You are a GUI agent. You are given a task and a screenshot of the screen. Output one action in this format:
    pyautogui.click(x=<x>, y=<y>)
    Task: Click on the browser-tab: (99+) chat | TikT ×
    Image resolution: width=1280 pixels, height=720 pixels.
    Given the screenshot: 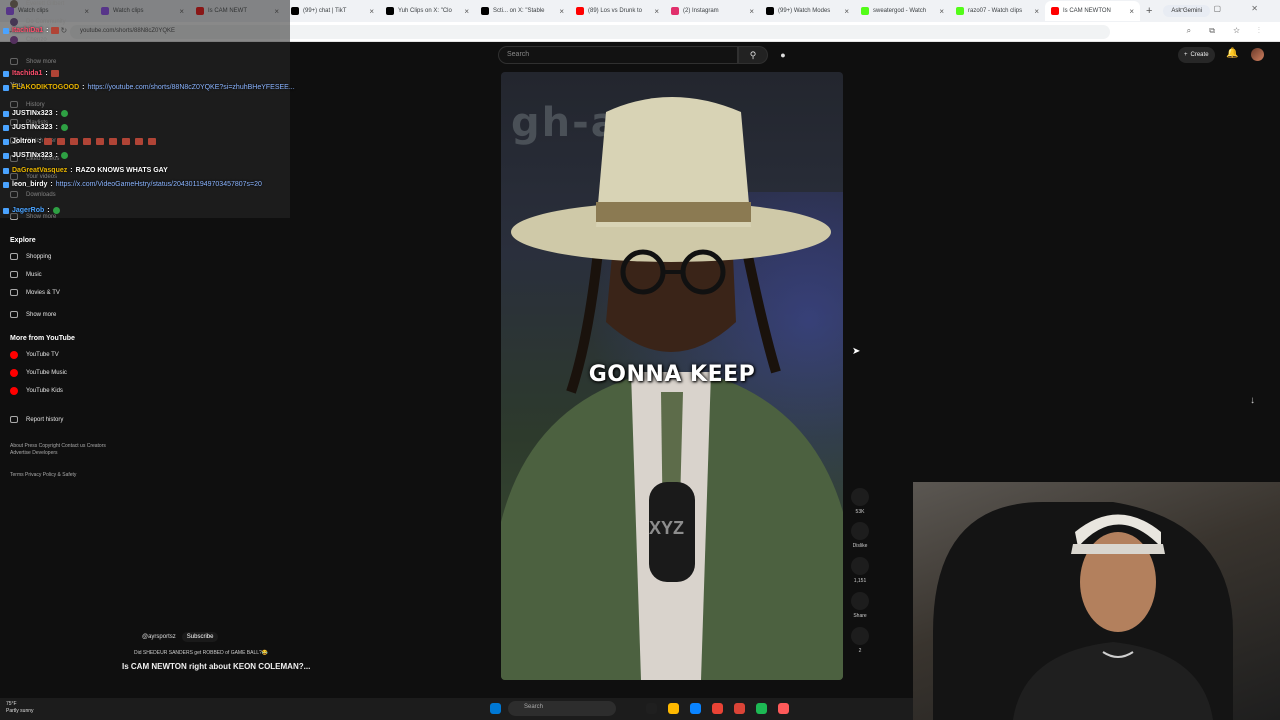 What is the action you would take?
    pyautogui.click(x=332, y=11)
    